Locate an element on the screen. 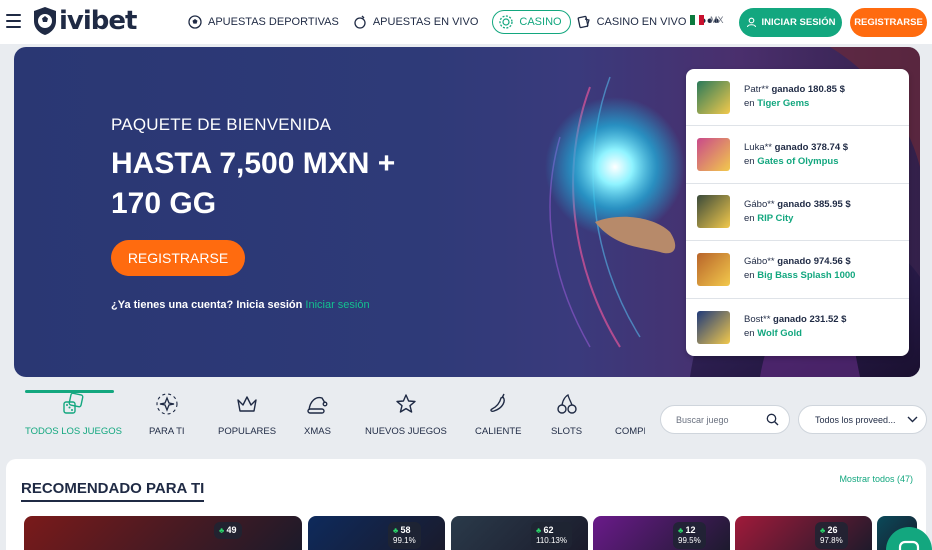 The width and height of the screenshot is (932, 550). winner-amount: 974.56 $ is located at coordinates (832, 262).